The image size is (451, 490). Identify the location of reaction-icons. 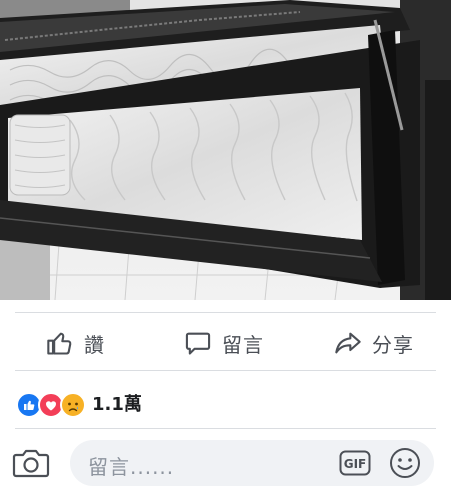
(52, 403).